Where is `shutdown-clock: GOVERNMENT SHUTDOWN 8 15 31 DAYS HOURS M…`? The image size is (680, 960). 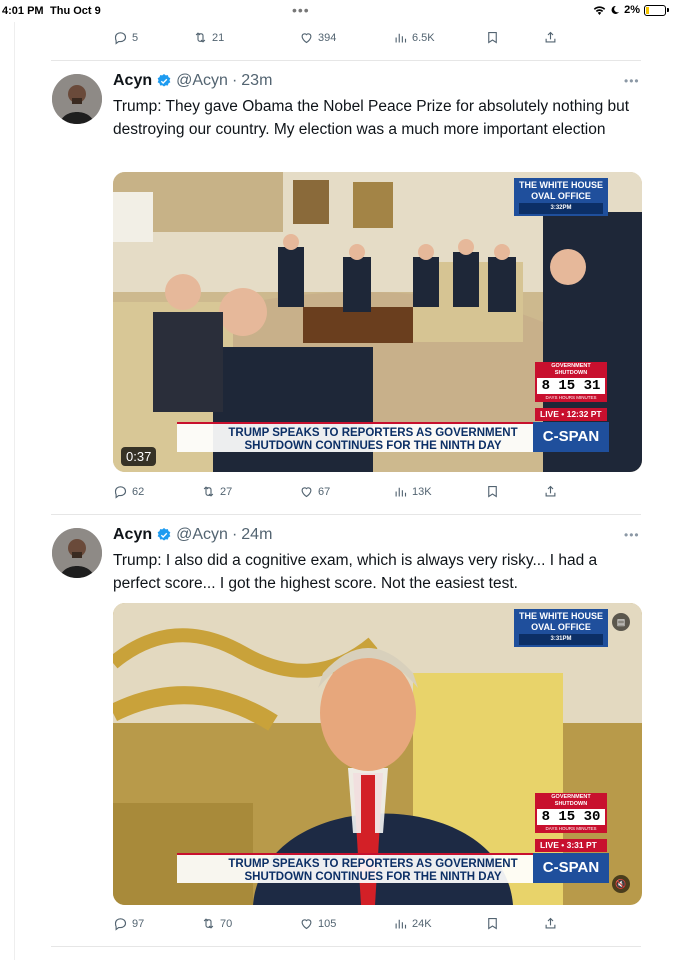
shutdown-clock: GOVERNMENT SHUTDOWN 8 15 31 DAYS HOURS M… is located at coordinates (571, 382).